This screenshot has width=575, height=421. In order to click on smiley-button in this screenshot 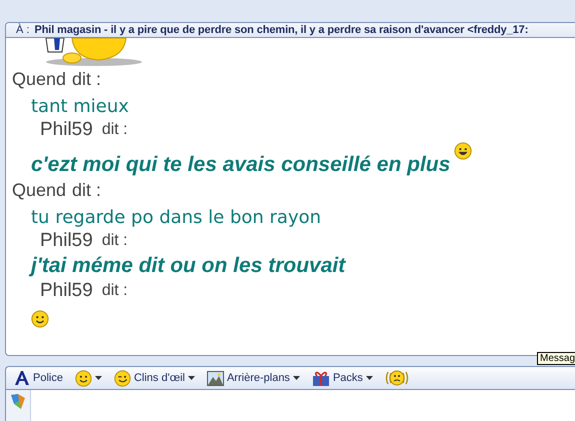, I will do `click(88, 378)`.